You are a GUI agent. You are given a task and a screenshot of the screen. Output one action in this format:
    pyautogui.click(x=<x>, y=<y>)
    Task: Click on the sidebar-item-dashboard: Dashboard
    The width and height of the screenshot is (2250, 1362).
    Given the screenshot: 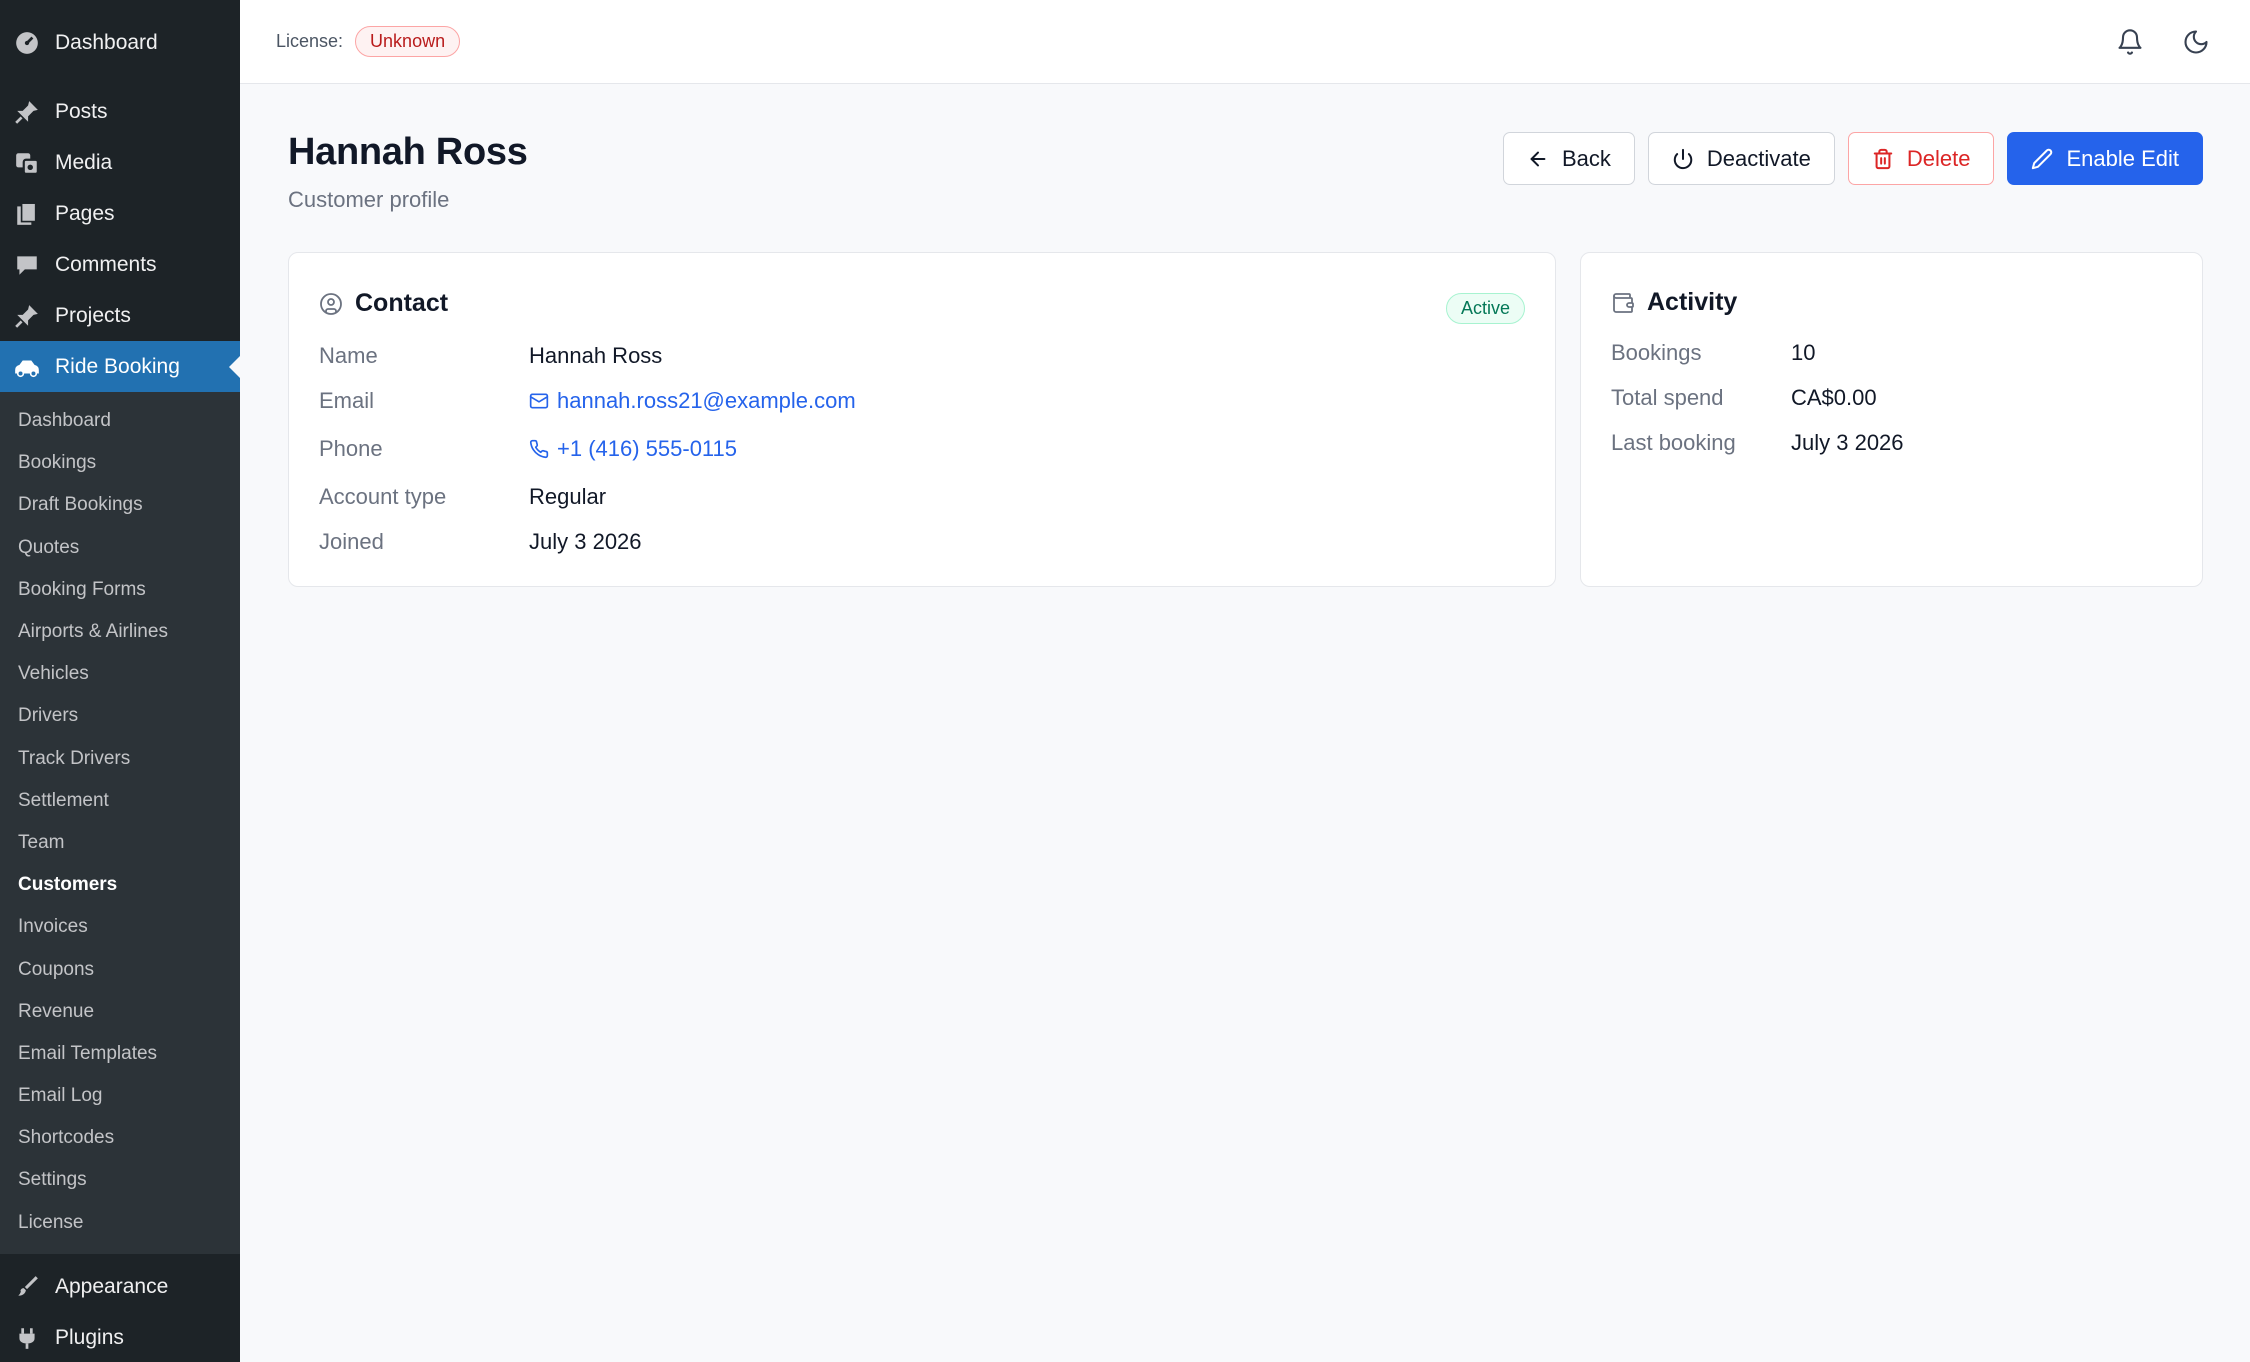 What is the action you would take?
    pyautogui.click(x=120, y=43)
    